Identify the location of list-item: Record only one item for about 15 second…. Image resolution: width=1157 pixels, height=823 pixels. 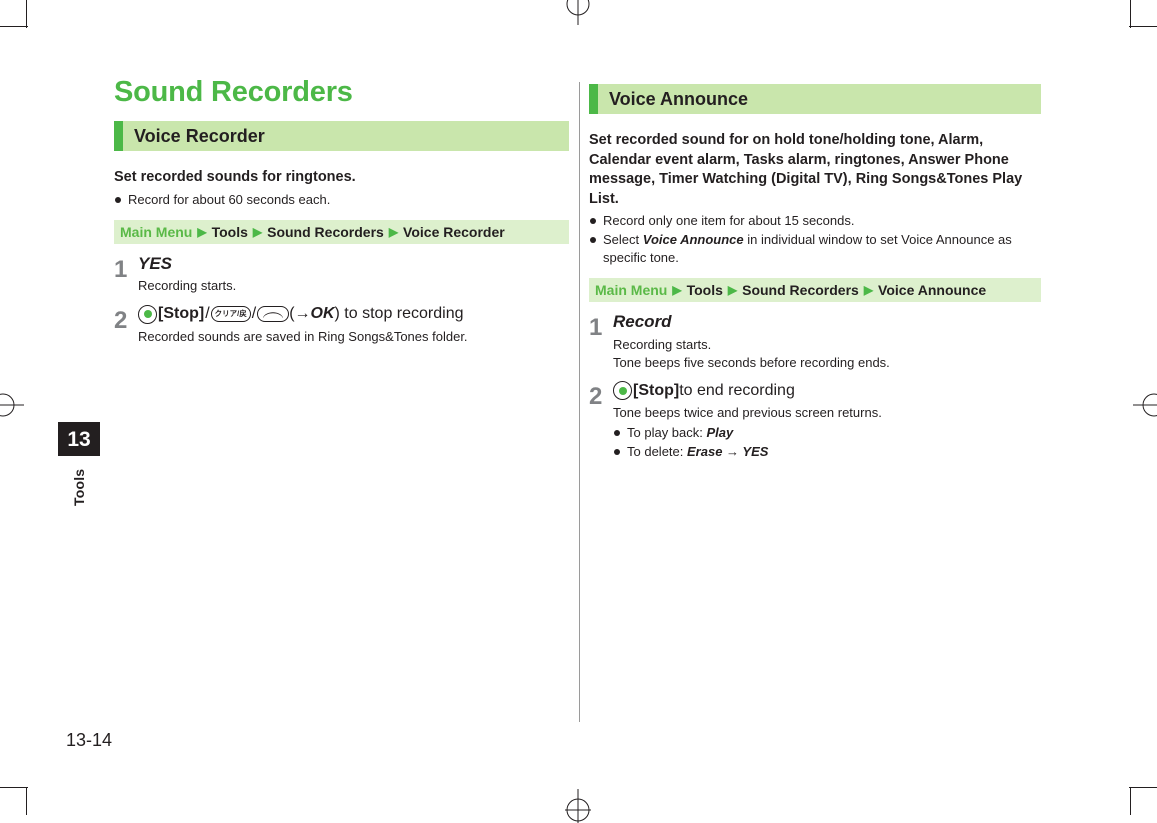
(815, 221).